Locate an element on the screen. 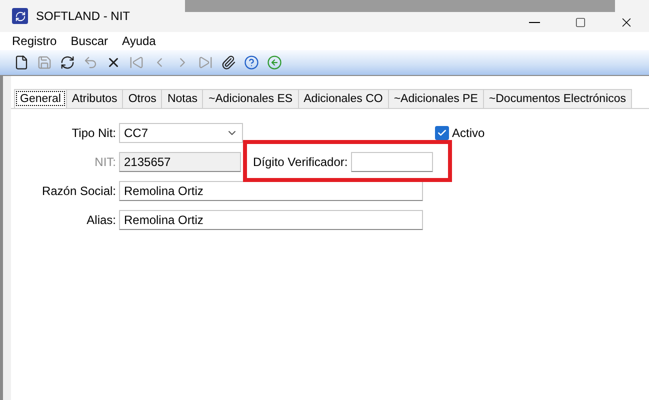  field-label: NIT: is located at coordinates (105, 162).